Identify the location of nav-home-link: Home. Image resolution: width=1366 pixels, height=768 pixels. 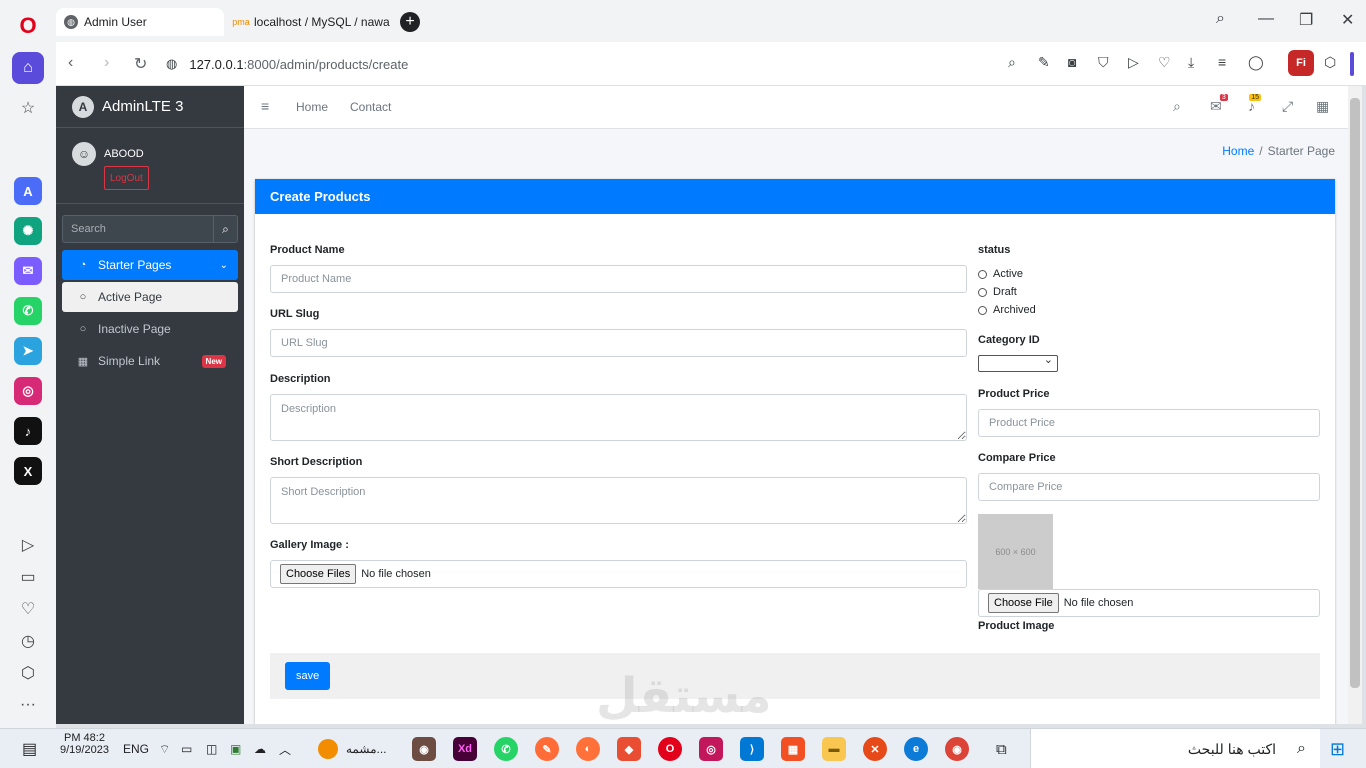
(312, 107).